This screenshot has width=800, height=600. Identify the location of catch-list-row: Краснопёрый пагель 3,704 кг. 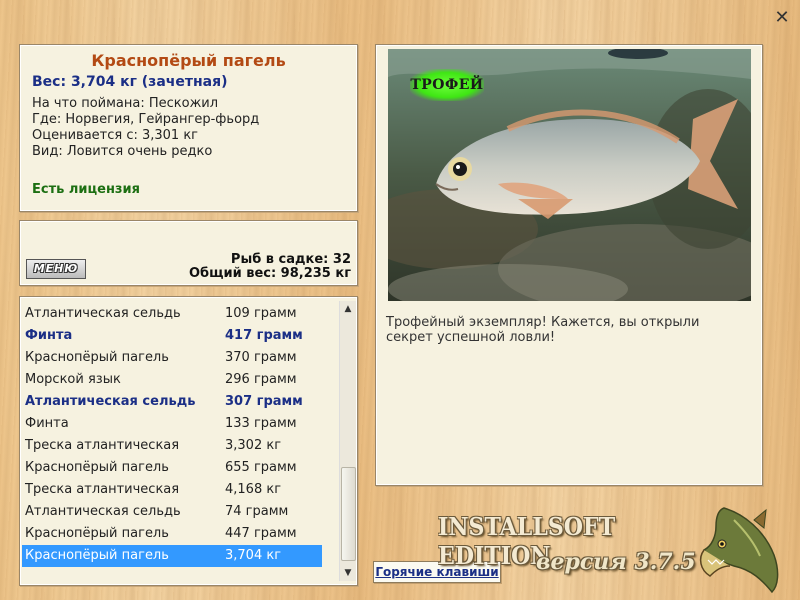
(172, 556).